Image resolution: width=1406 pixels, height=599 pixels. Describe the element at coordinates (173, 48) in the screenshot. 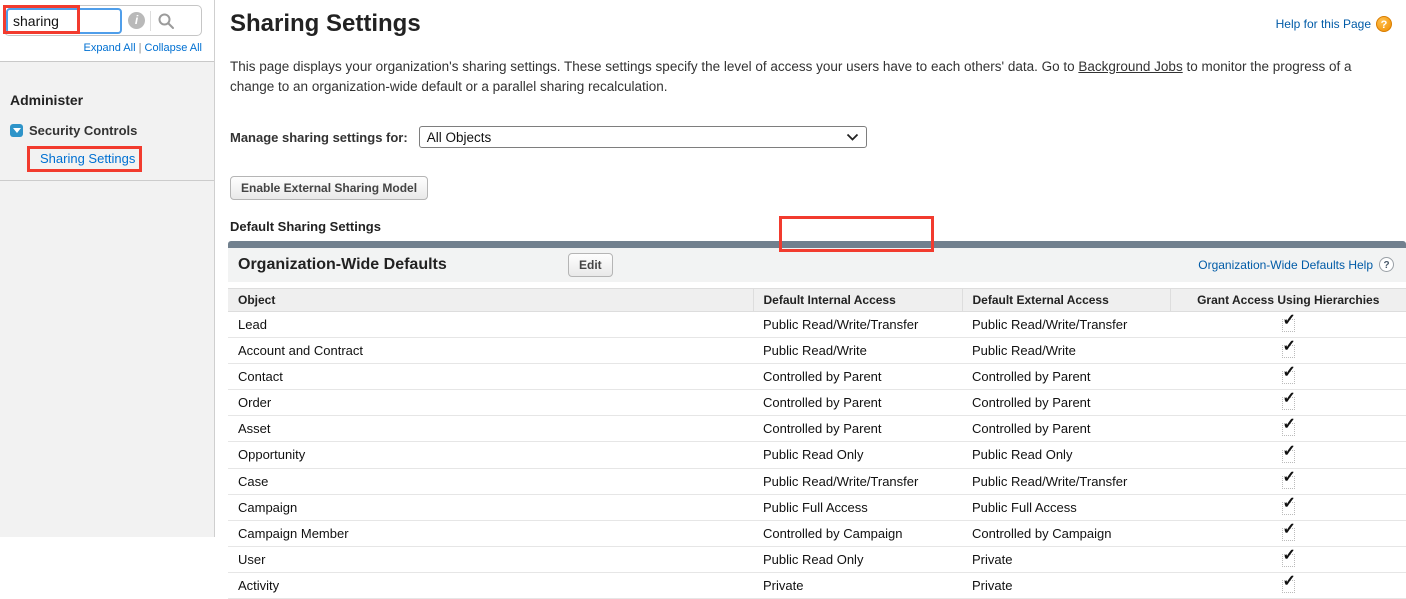

I see `collapse-all-link: Collapse All` at that location.